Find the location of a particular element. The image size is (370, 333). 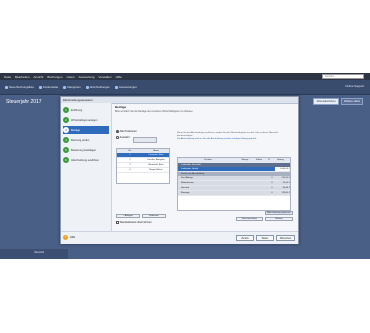

radio-label: Alle Positionen is located at coordinates (128, 131).